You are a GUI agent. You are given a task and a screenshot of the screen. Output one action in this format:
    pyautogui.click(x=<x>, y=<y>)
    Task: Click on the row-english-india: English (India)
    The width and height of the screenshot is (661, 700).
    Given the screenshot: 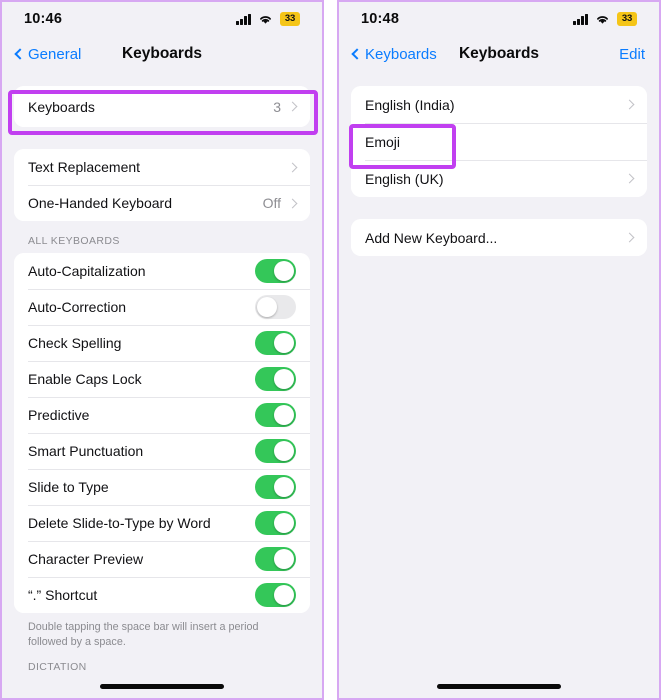 What is the action you would take?
    pyautogui.click(x=499, y=104)
    